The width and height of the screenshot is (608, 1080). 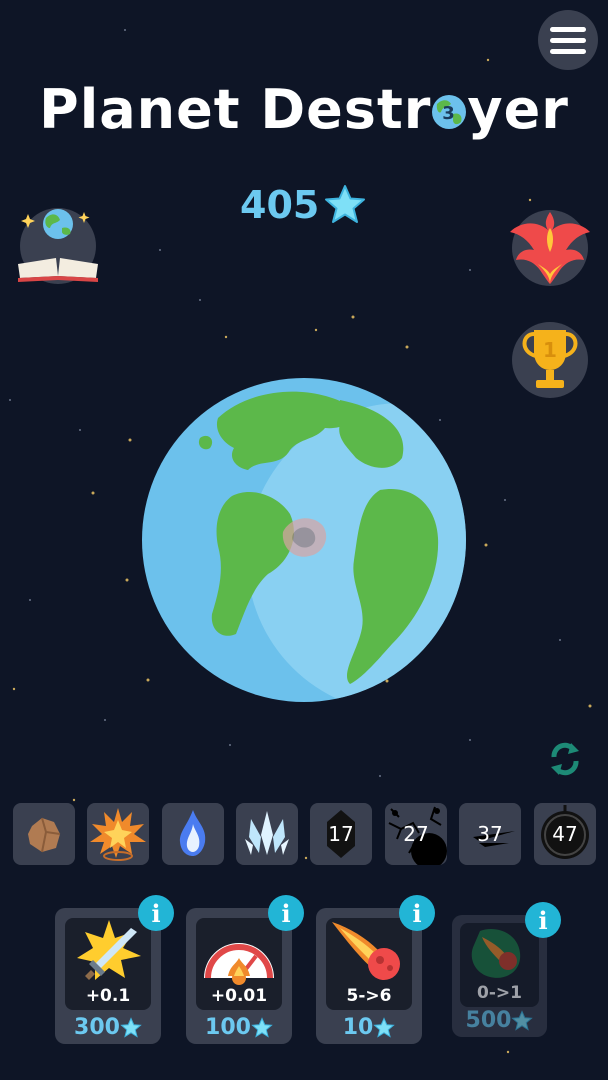 I want to click on element-unlock-level: 47, so click(x=565, y=834).